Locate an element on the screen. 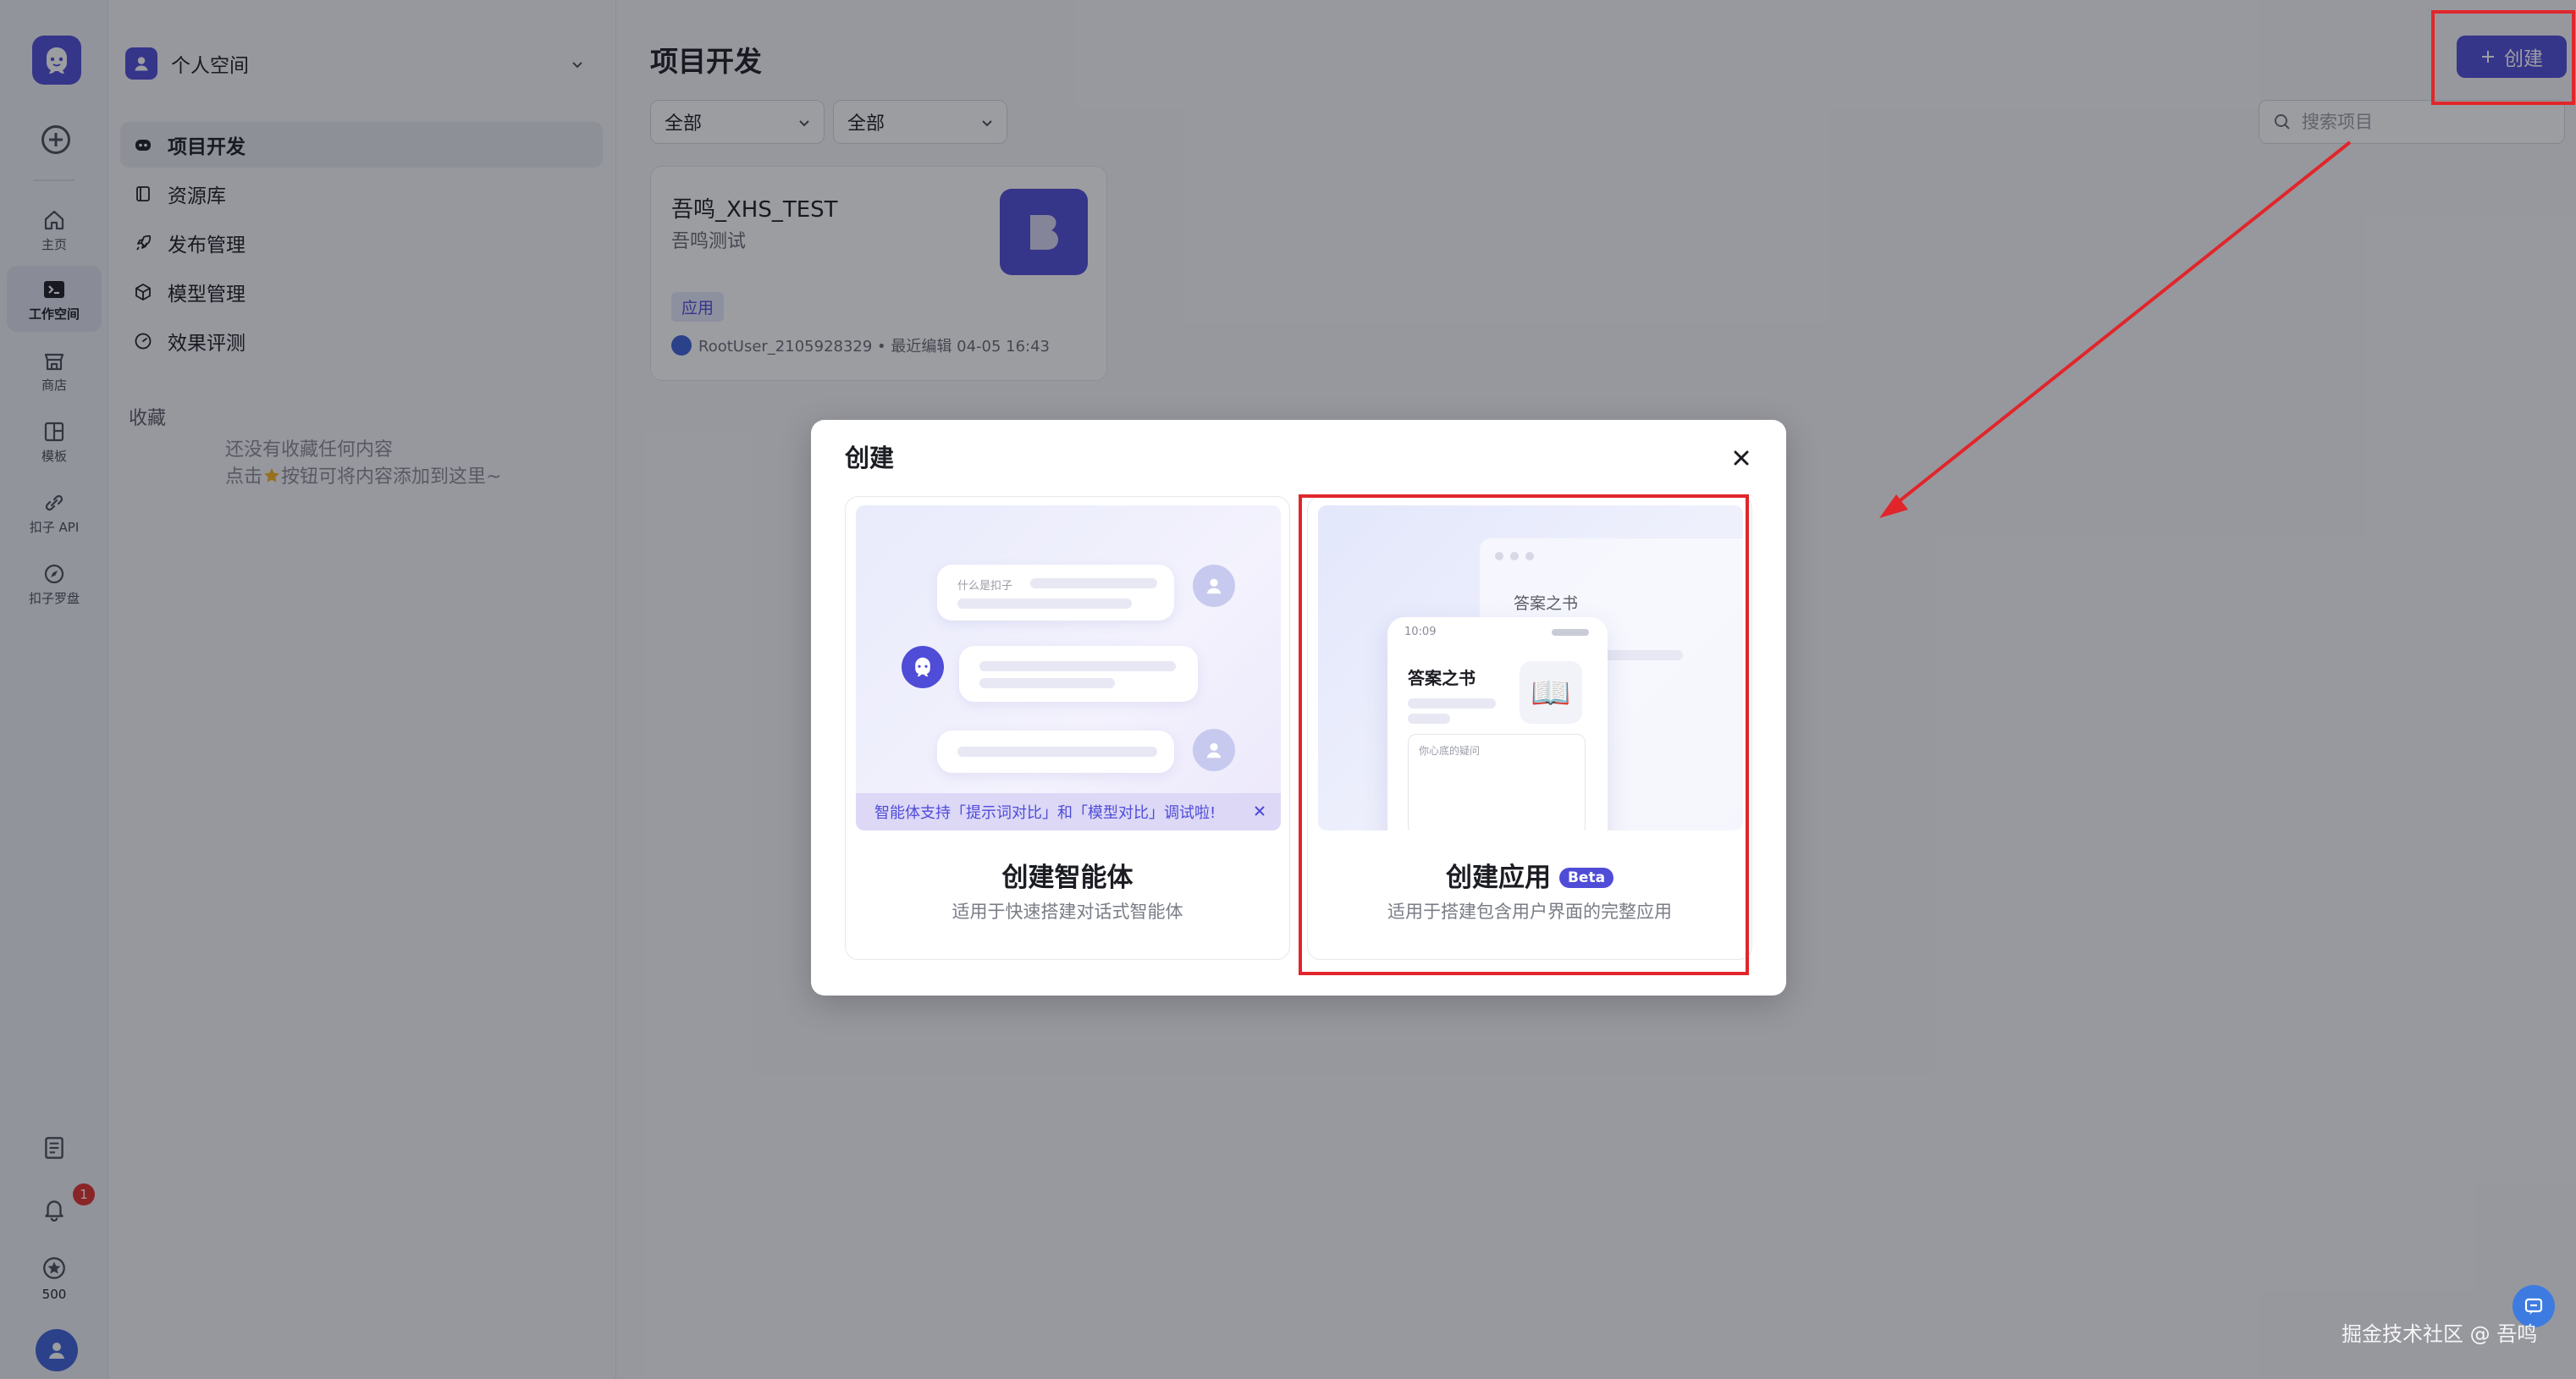 This screenshot has width=2576, height=1379. annotation-highlight-create is located at coordinates (2503, 57).